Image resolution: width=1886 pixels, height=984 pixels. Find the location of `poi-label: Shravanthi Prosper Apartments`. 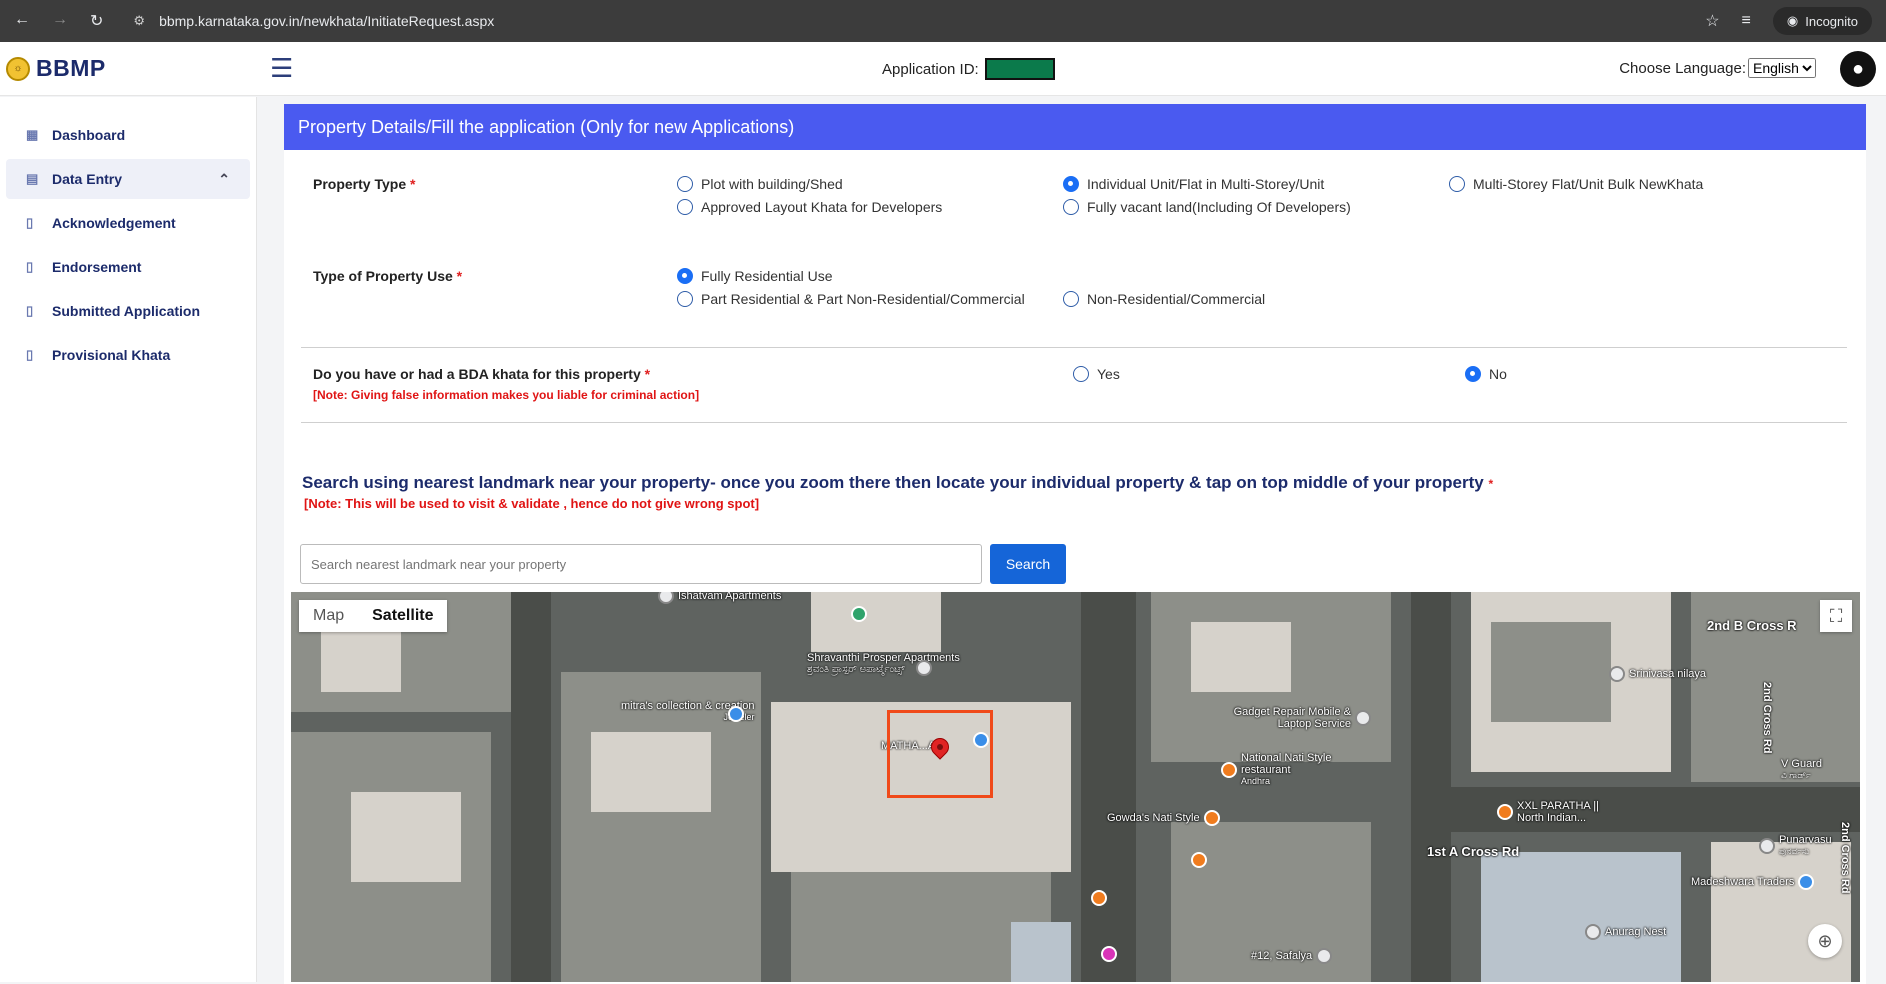

poi-label: Shravanthi Prosper Apartments is located at coordinates (883, 658).